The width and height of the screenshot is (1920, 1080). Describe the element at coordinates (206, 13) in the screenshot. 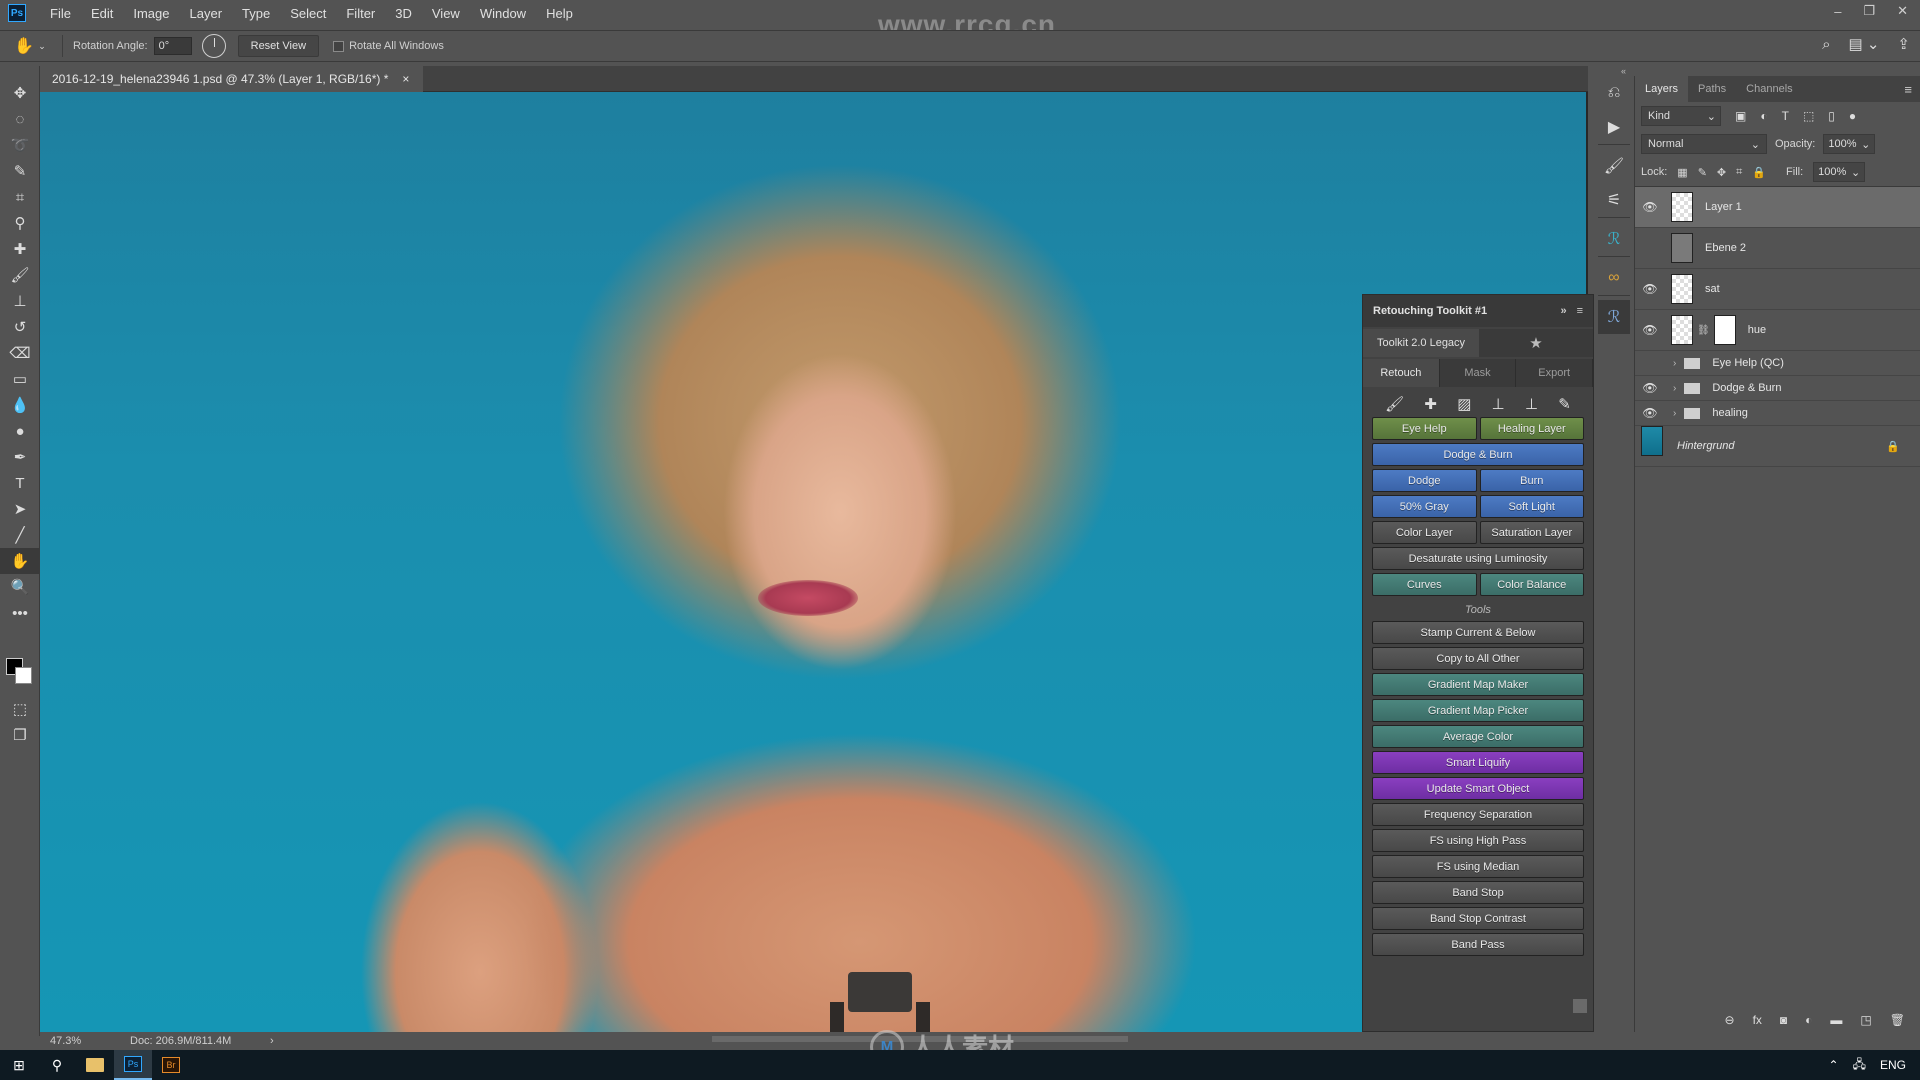

I see `menu-layer: Layer` at that location.